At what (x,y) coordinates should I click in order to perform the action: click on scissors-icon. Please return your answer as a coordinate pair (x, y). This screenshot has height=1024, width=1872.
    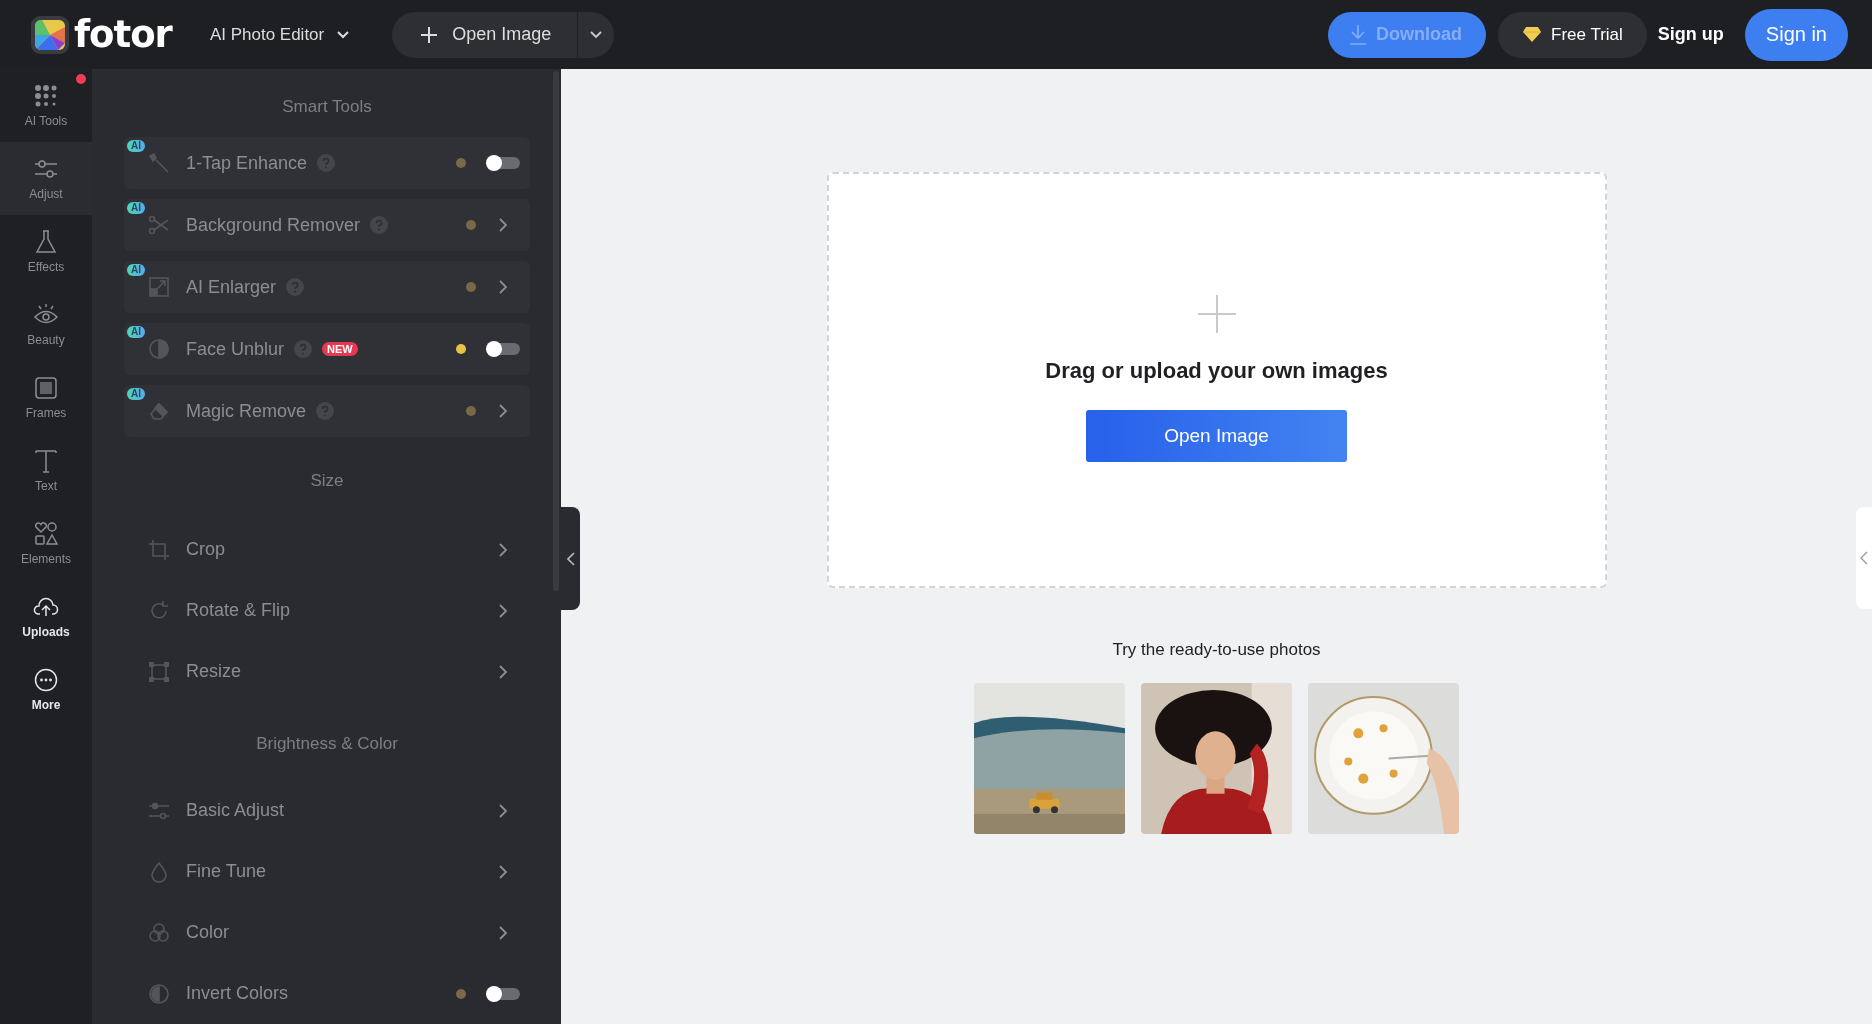
    Looking at the image, I should click on (159, 225).